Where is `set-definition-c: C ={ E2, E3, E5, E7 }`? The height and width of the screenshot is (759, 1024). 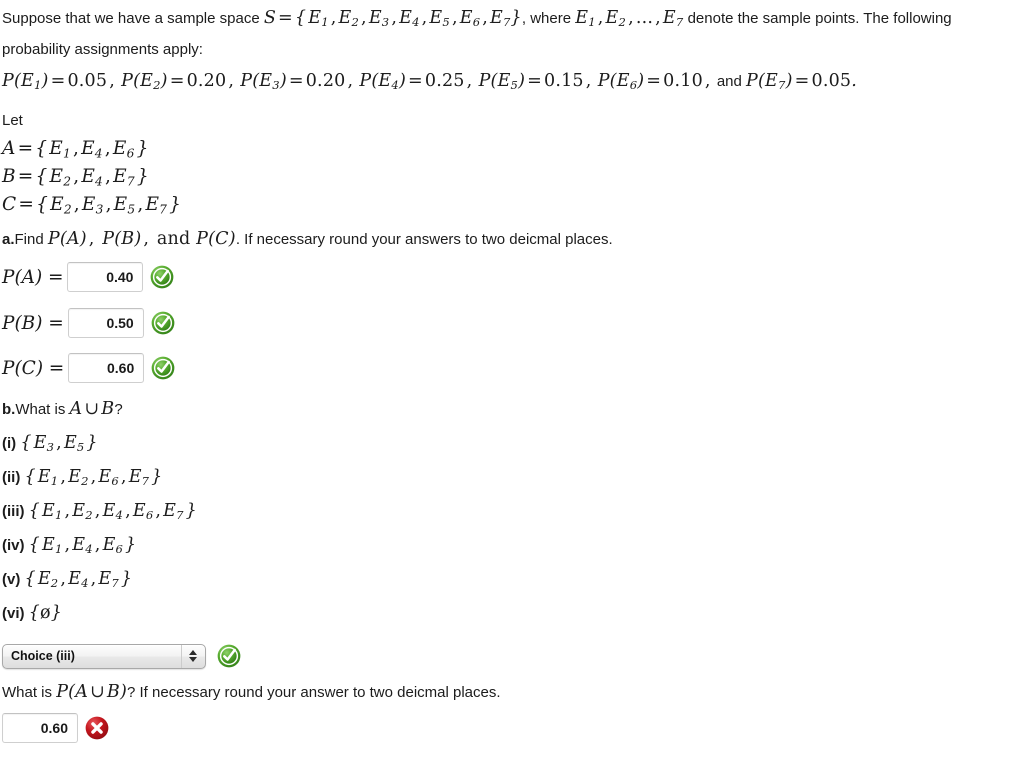 set-definition-c: C ={ E2, E3, E5, E7 } is located at coordinates (92, 205).